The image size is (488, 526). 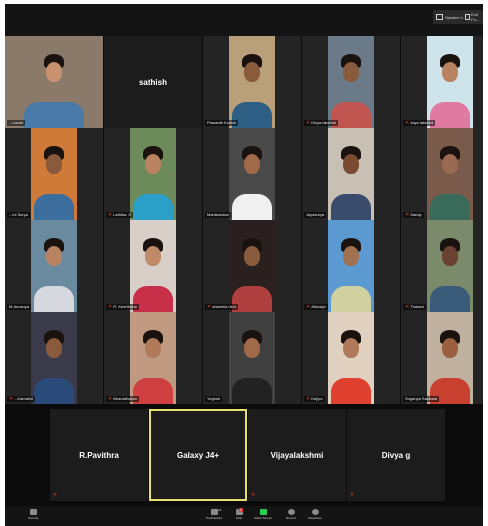 I want to click on participant-tile: ...Laxmi, so click(x=54, y=82).